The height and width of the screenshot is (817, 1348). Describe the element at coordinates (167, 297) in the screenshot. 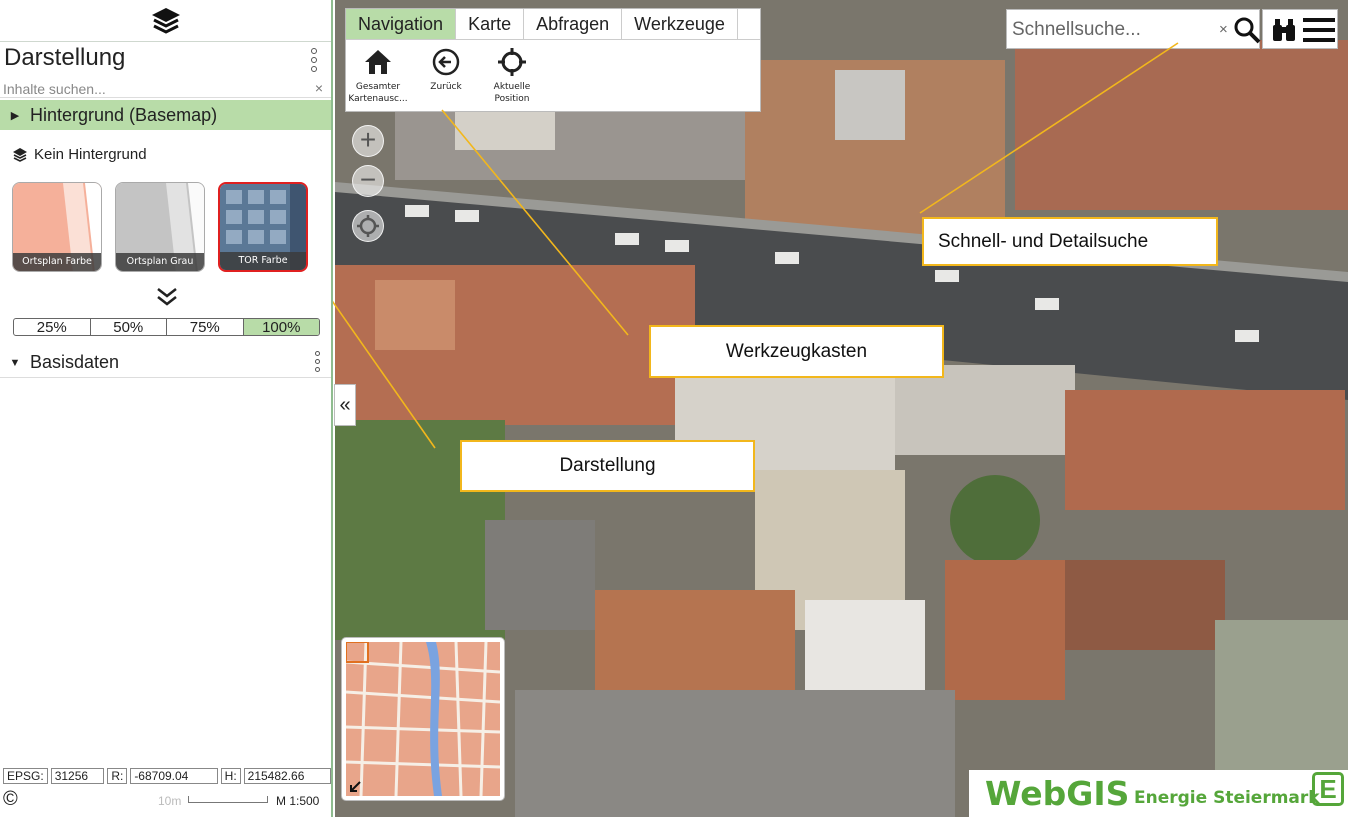

I see `expand-more-icon` at that location.